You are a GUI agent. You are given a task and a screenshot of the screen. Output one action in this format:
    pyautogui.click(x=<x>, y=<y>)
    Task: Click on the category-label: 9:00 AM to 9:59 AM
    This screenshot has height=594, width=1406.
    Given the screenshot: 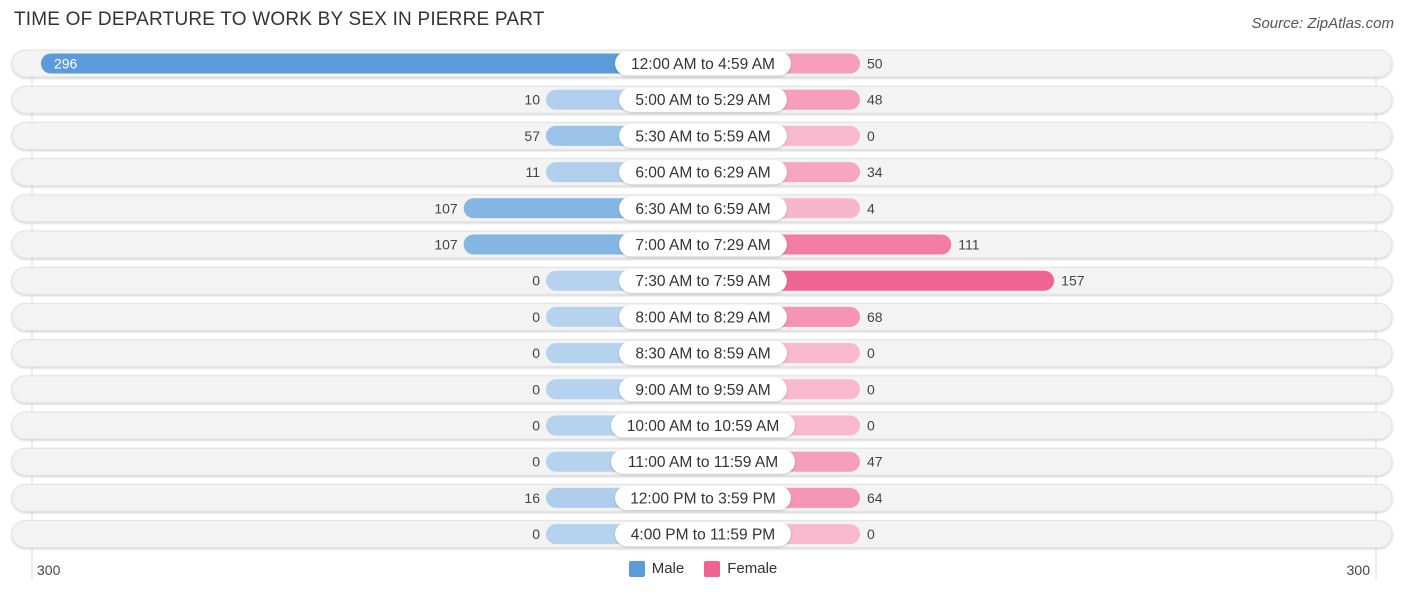 What is the action you would take?
    pyautogui.click(x=702, y=390)
    